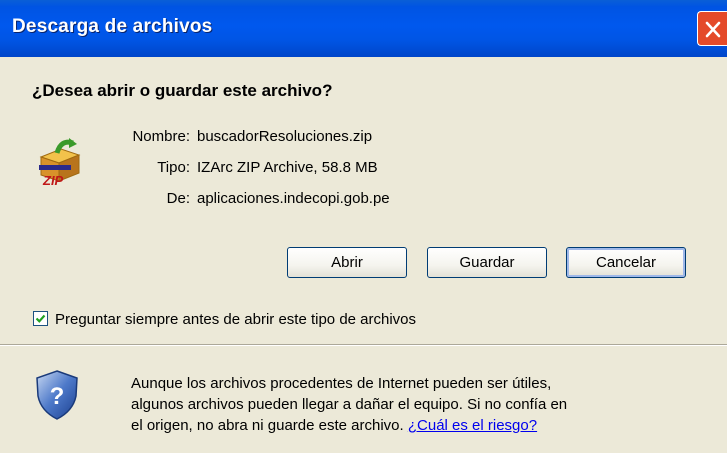 Image resolution: width=727 pixels, height=453 pixels. I want to click on window-title: Descarga de archivos, so click(112, 26).